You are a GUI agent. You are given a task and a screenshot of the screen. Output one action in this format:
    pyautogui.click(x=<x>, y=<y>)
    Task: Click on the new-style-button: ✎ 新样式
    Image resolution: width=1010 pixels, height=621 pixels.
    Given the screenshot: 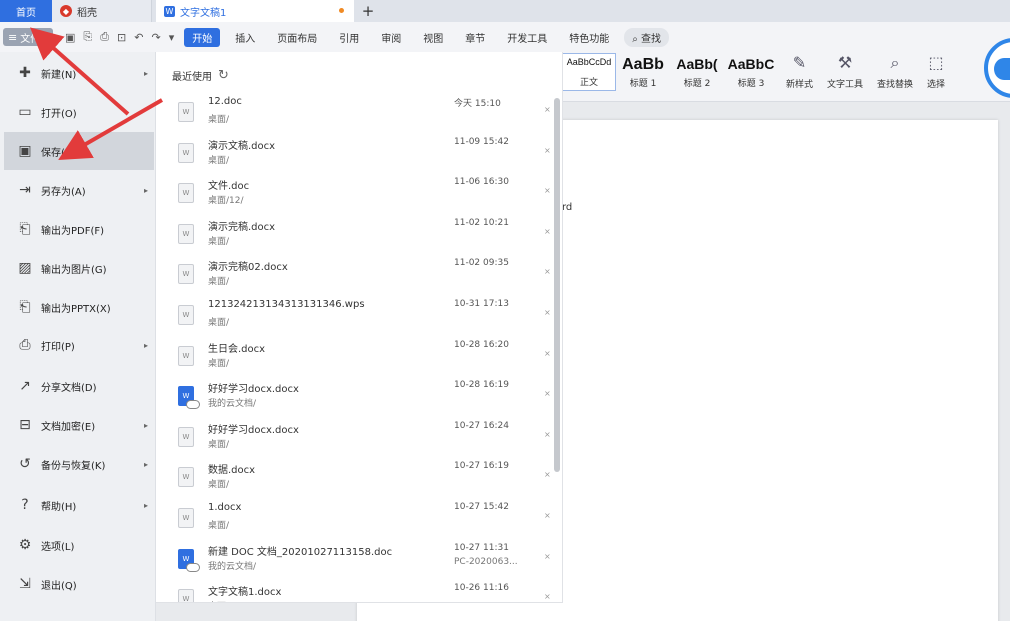 What is the action you would take?
    pyautogui.click(x=799, y=71)
    